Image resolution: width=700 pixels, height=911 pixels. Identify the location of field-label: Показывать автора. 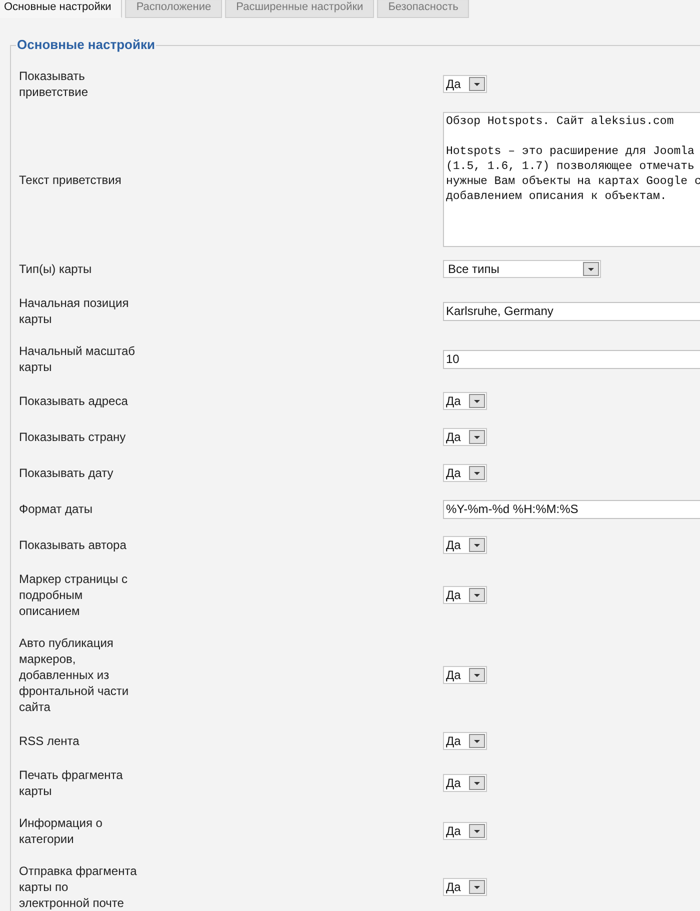
(73, 545).